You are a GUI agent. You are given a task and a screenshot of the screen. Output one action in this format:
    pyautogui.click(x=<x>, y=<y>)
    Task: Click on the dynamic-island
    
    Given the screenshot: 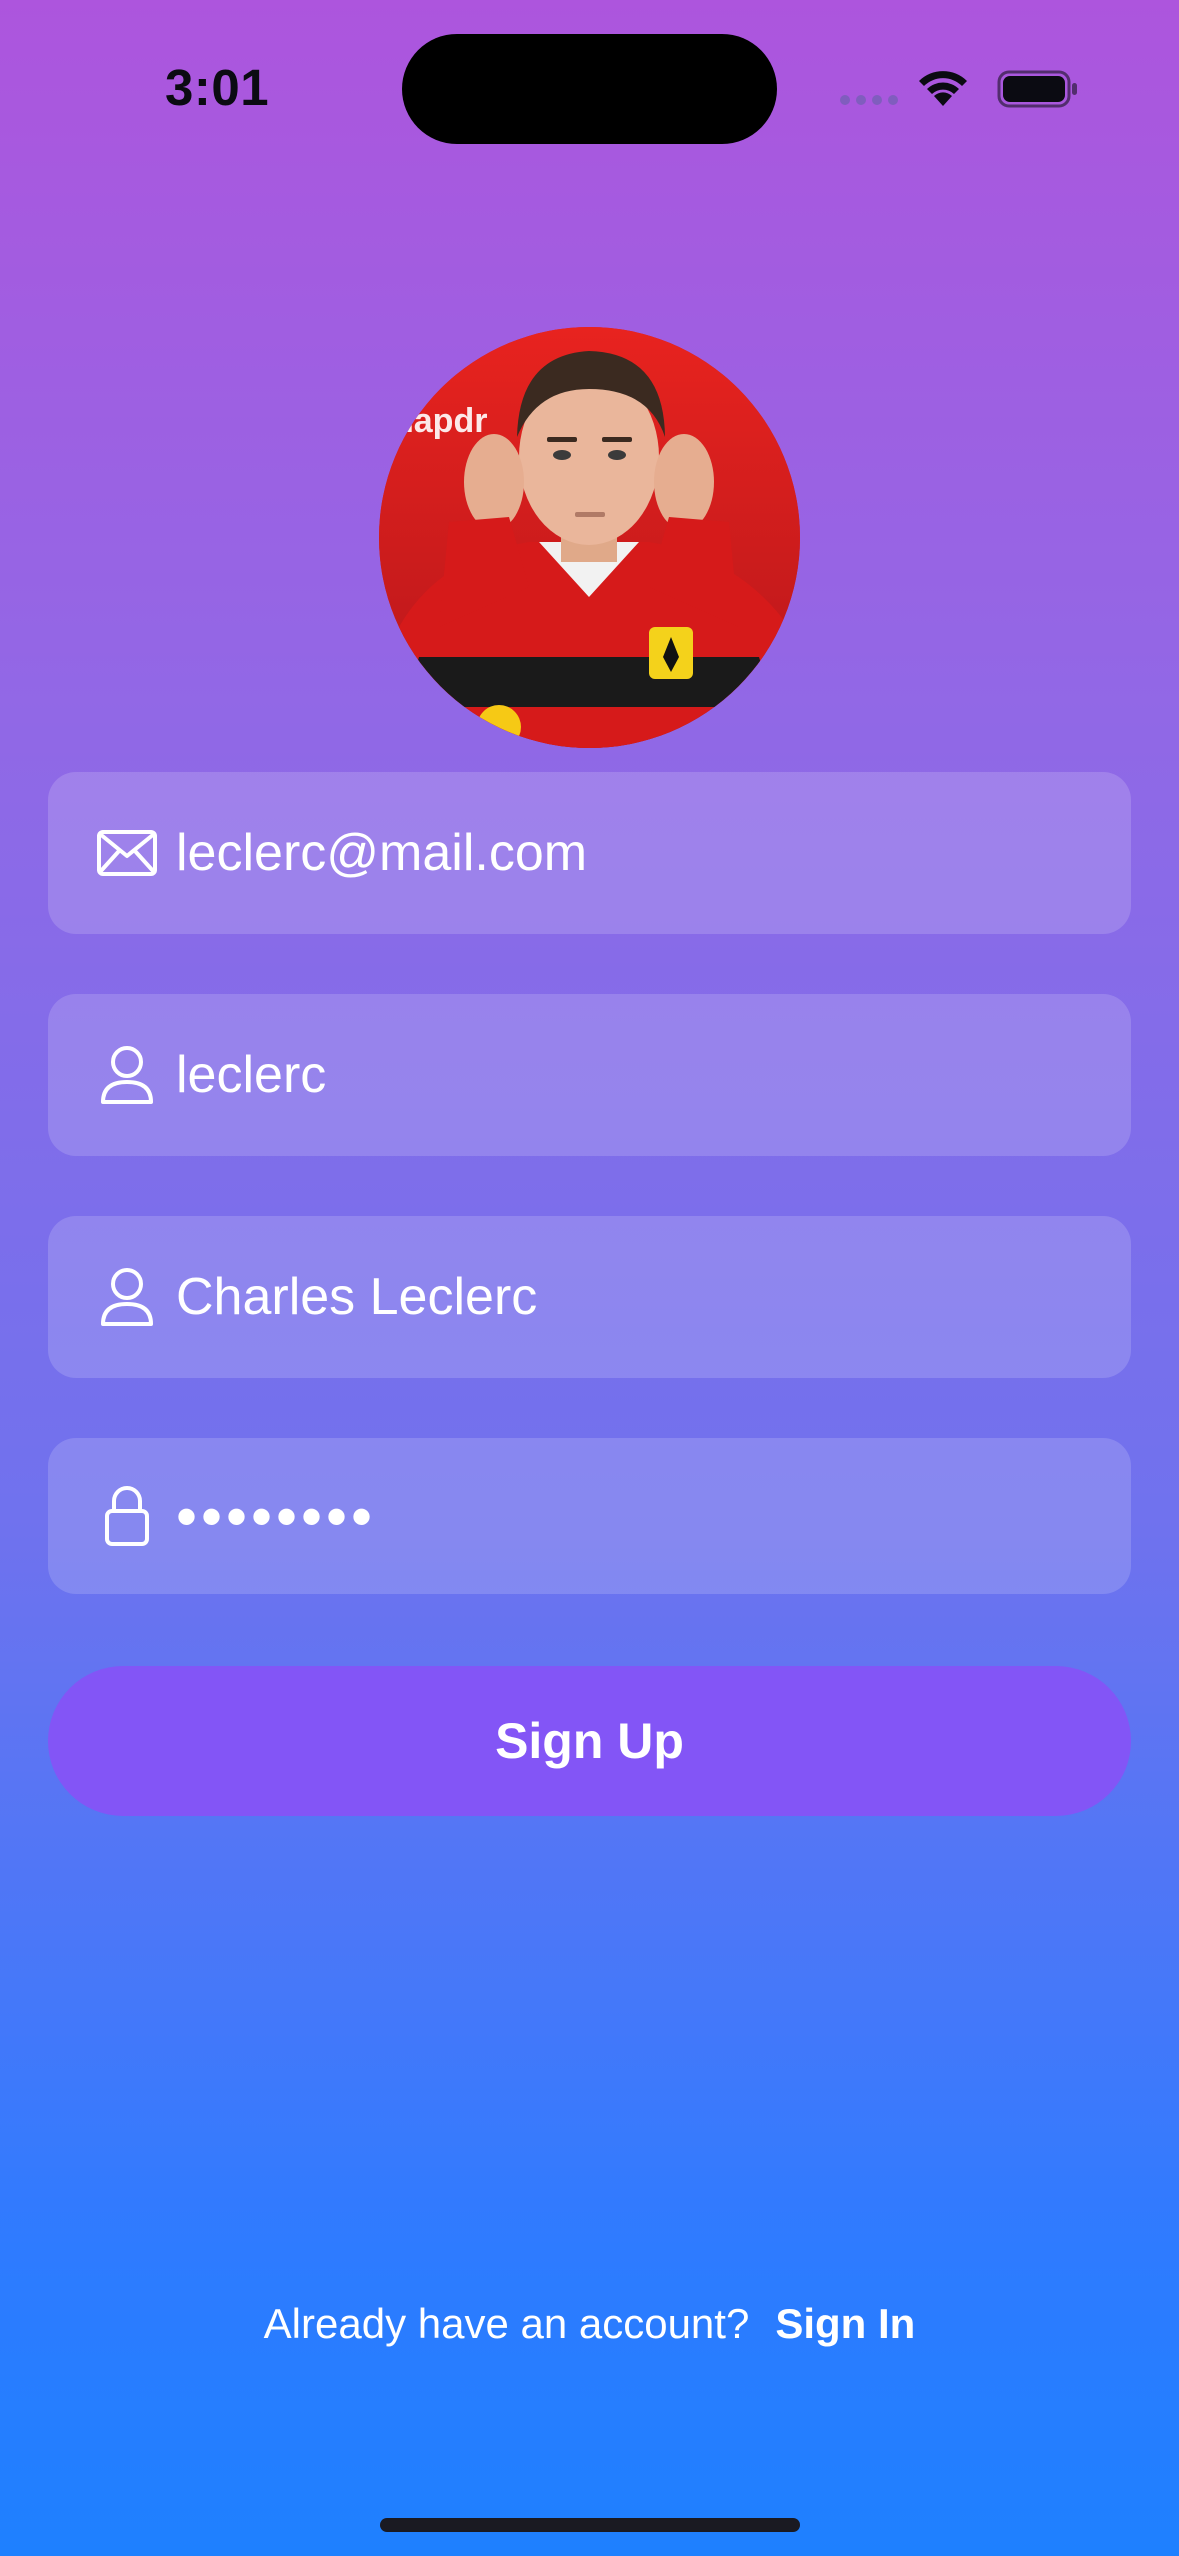 What is the action you would take?
    pyautogui.click(x=589, y=89)
    